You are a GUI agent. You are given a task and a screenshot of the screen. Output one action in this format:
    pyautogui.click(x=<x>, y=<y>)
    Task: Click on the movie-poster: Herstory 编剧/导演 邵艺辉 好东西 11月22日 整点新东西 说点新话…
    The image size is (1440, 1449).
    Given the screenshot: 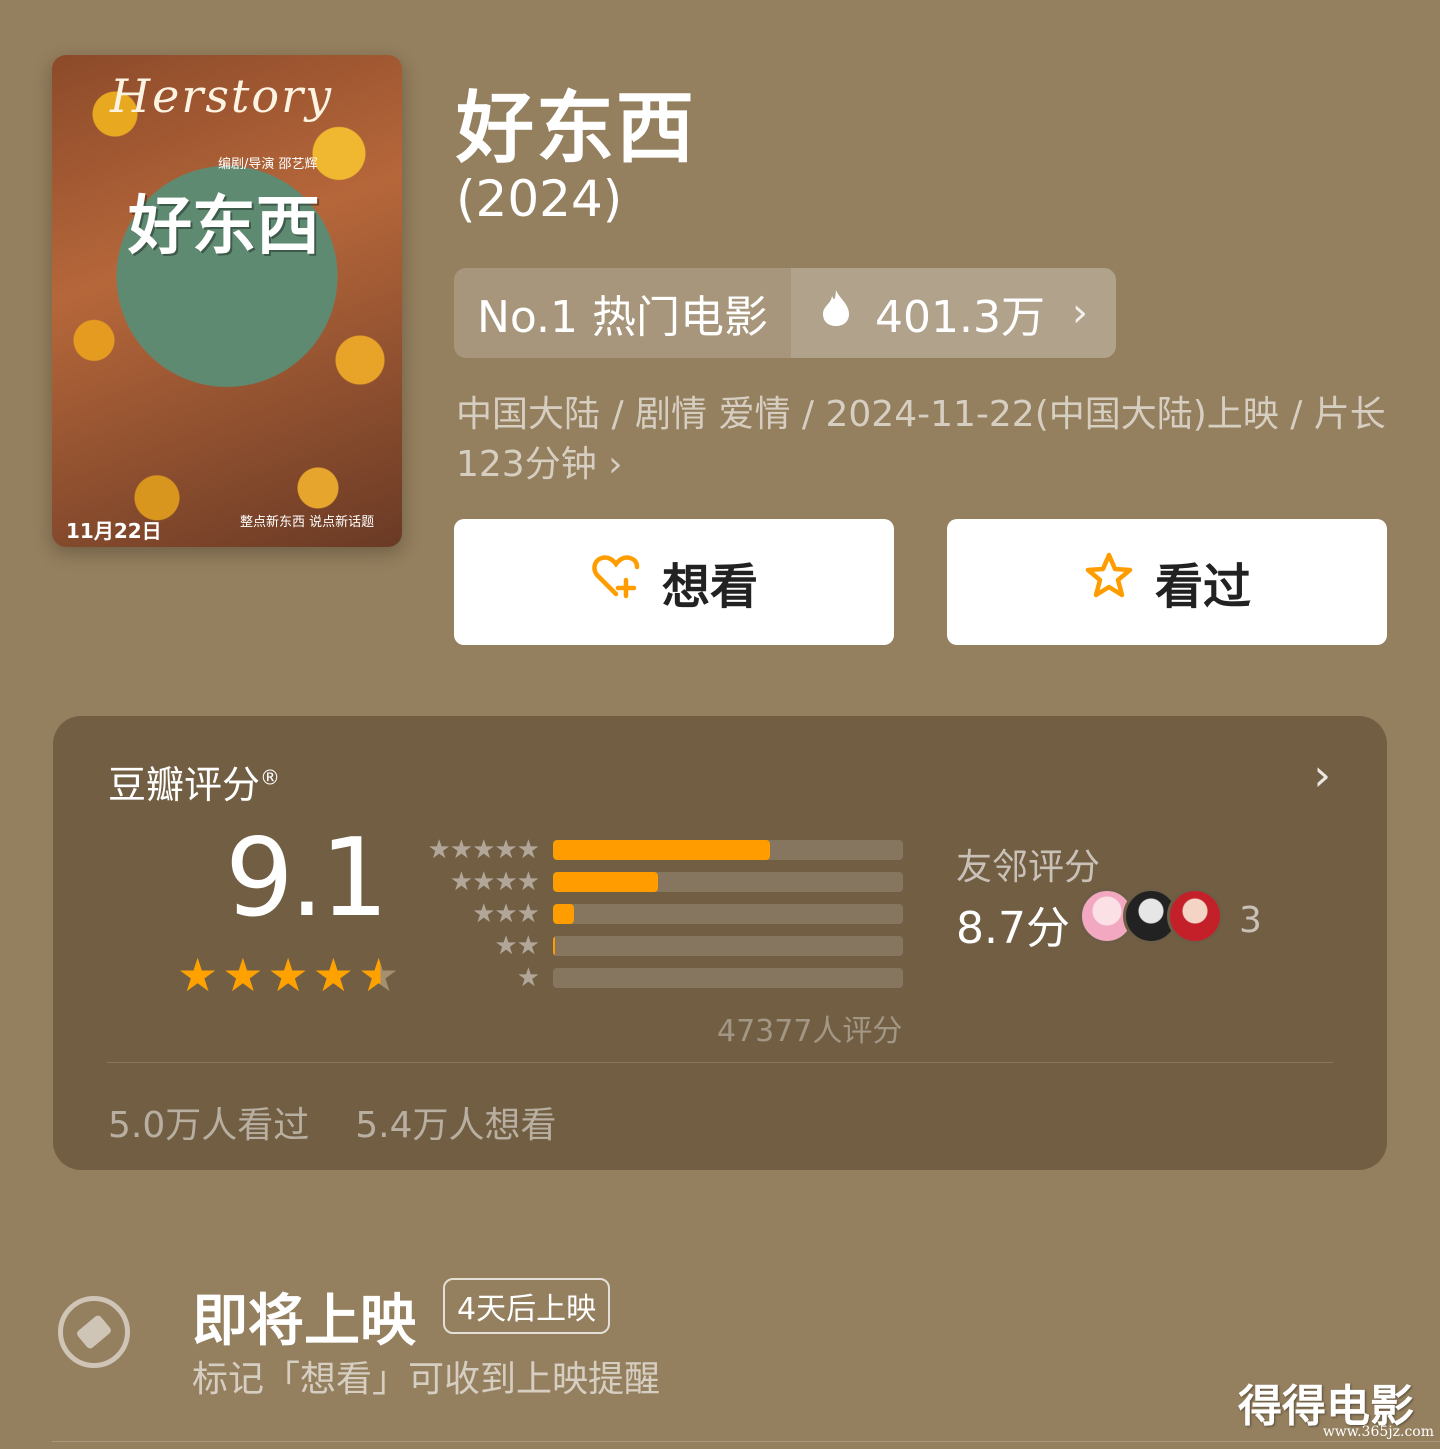 What is the action you would take?
    pyautogui.click(x=227, y=301)
    